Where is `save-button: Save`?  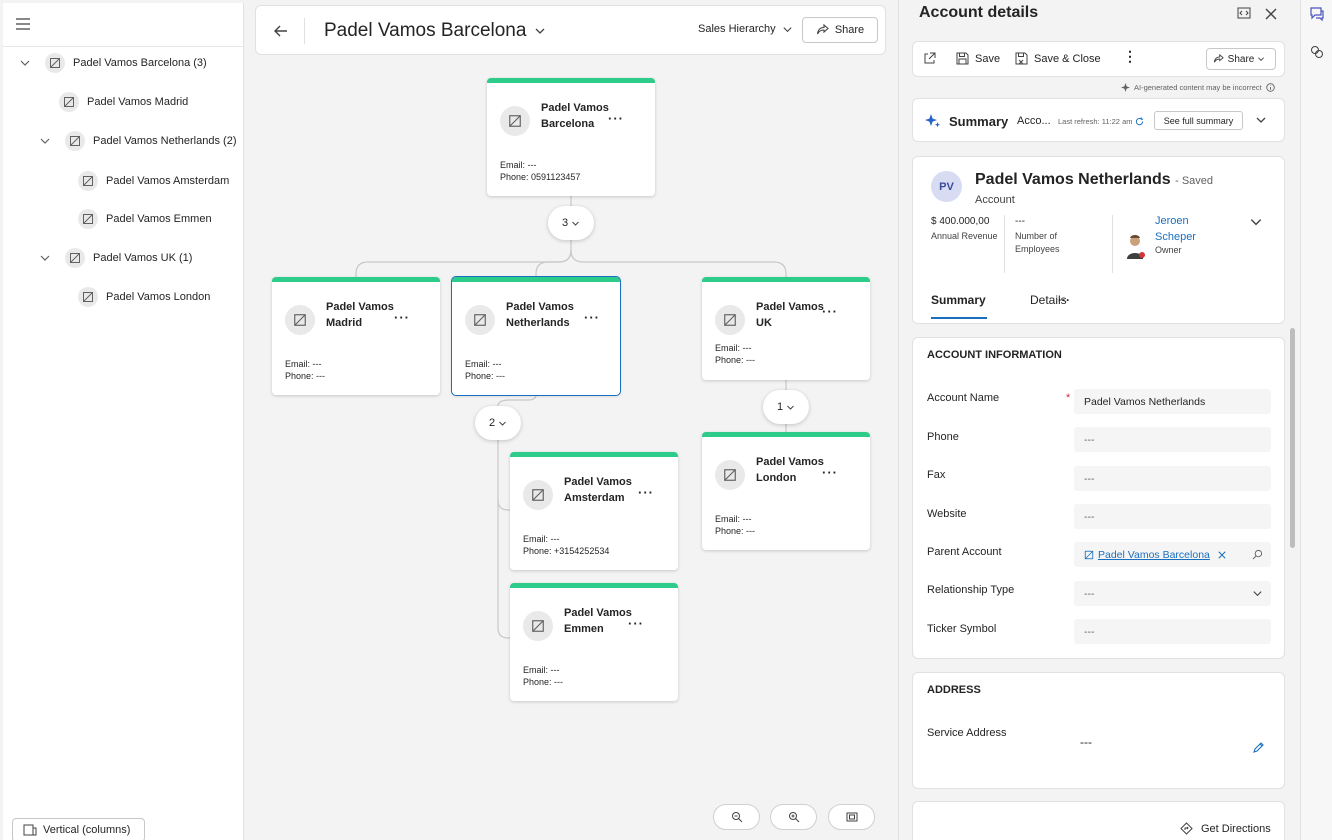
save-button: Save is located at coordinates (978, 58).